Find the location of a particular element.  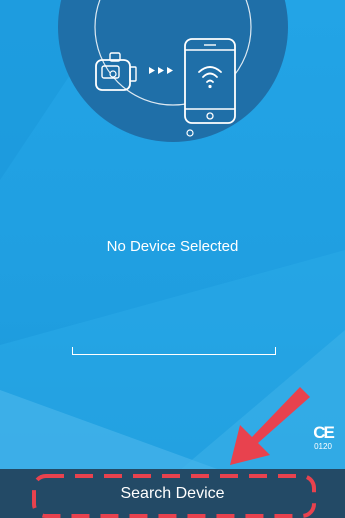

device-status-text: No Device Selected is located at coordinates (172, 246).